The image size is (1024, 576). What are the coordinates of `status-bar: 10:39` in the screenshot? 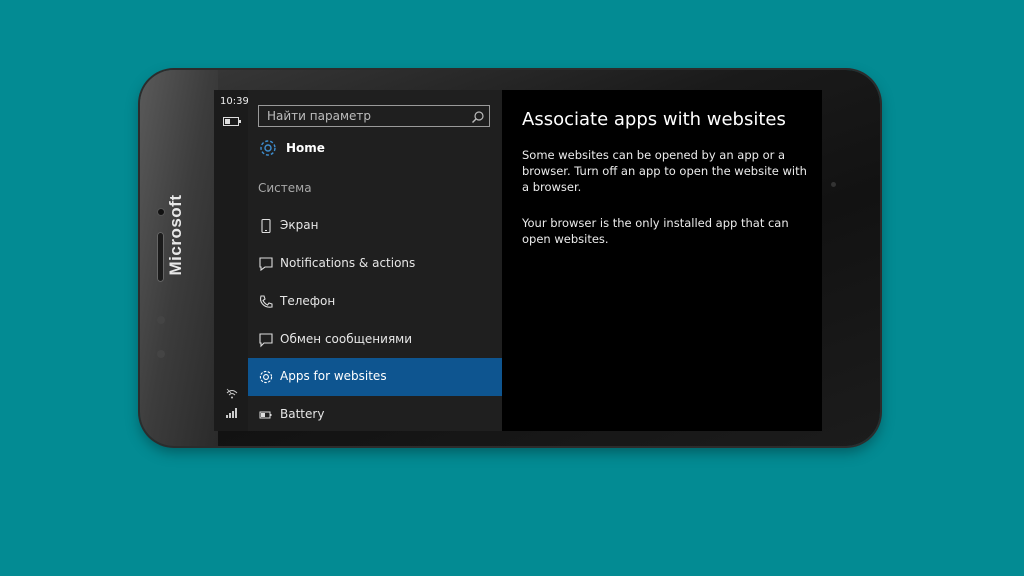 It's located at (231, 260).